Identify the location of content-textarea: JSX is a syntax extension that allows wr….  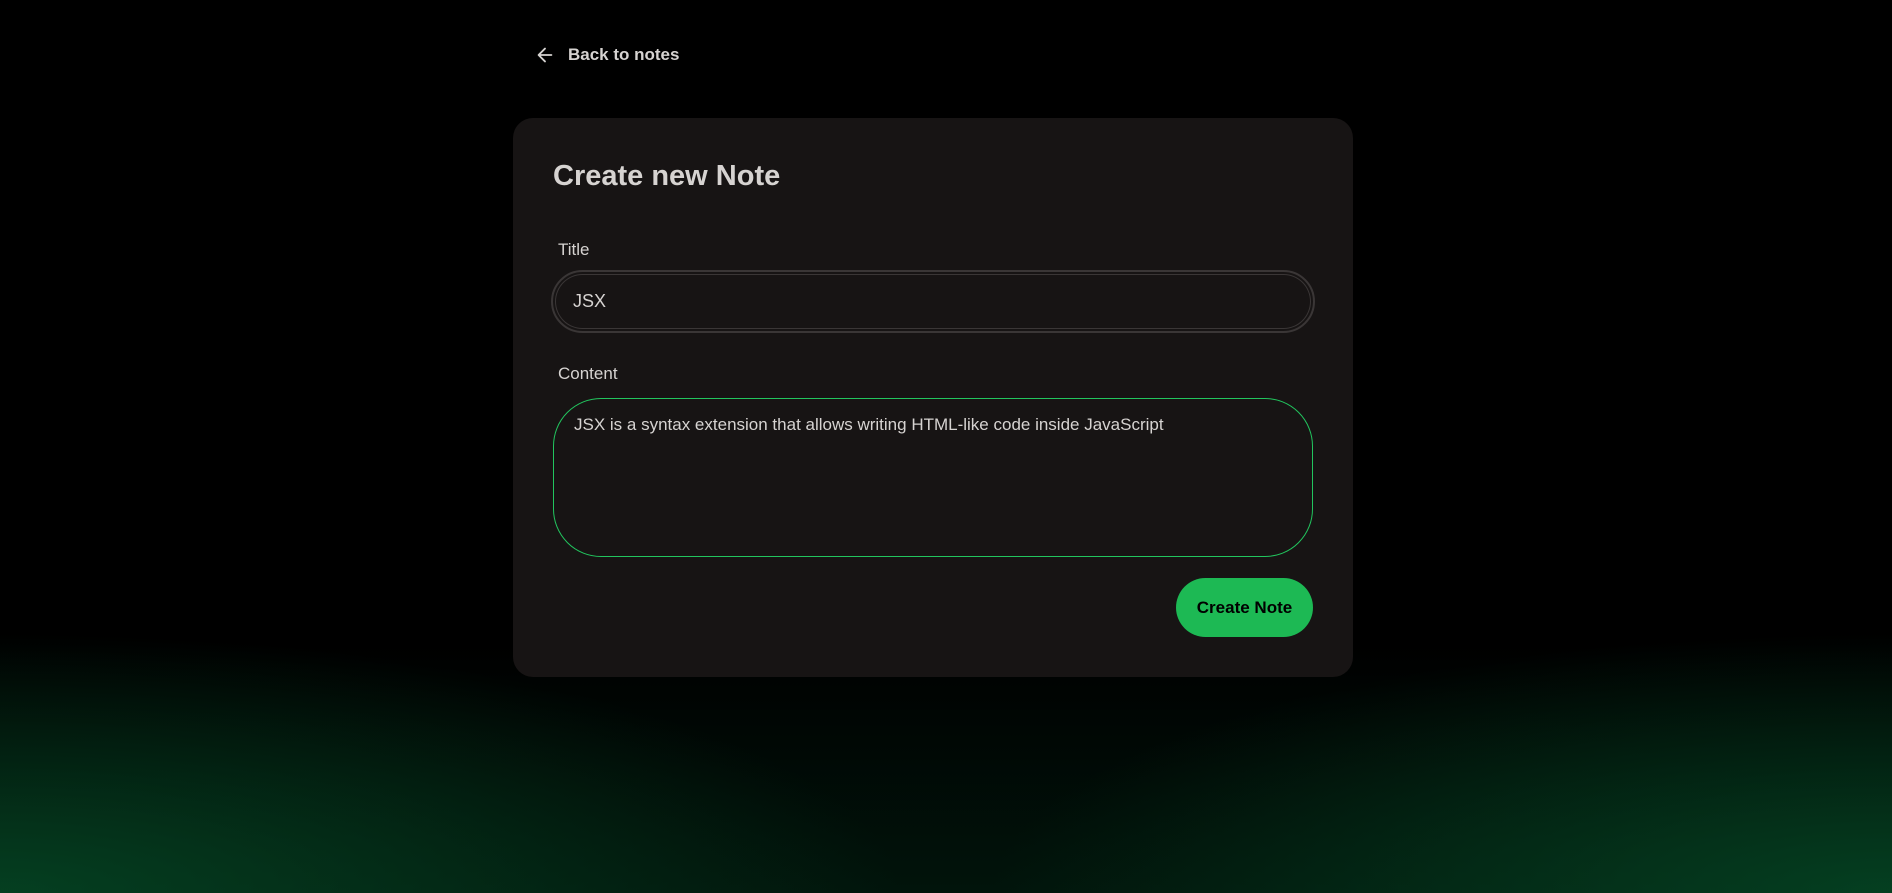
(933, 477).